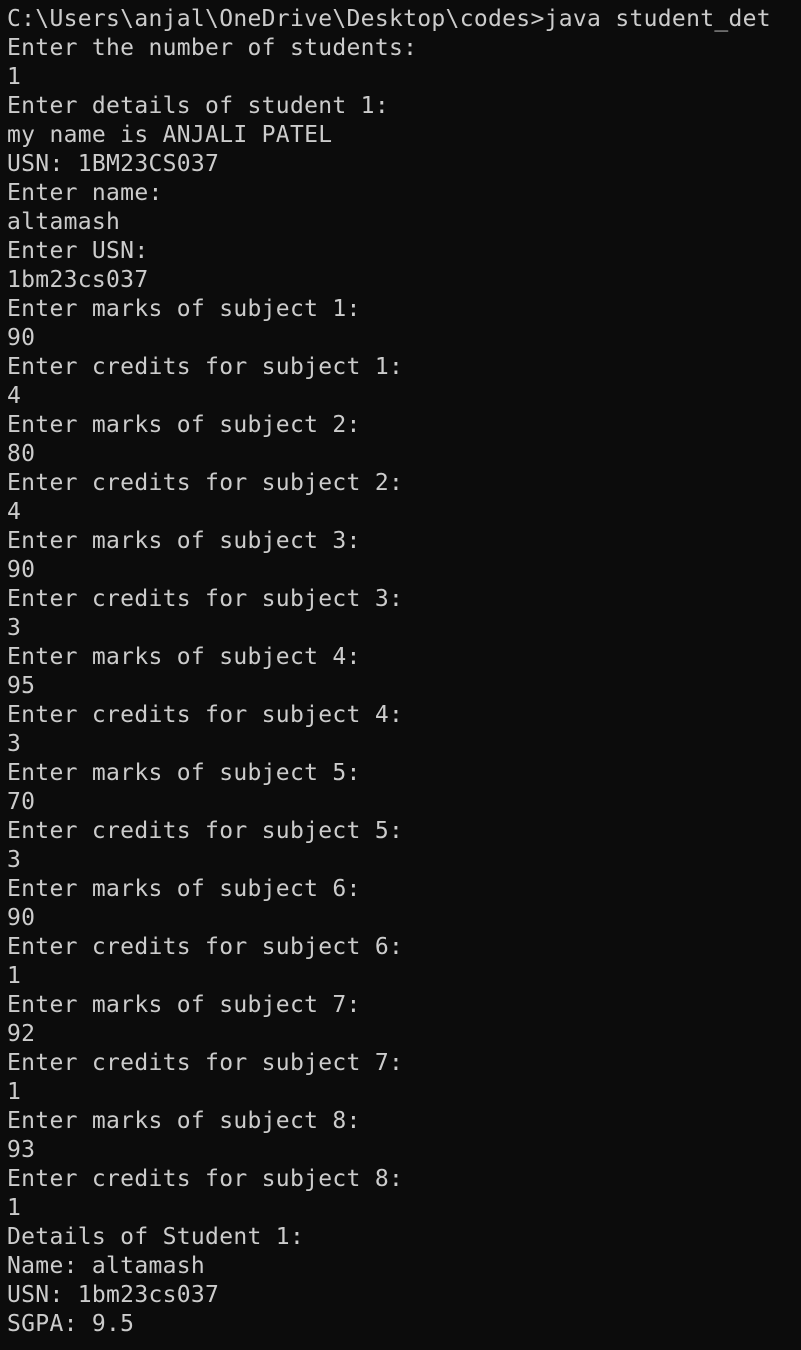  I want to click on terminal-line: Enter credits for subject 2:, so click(205, 483).